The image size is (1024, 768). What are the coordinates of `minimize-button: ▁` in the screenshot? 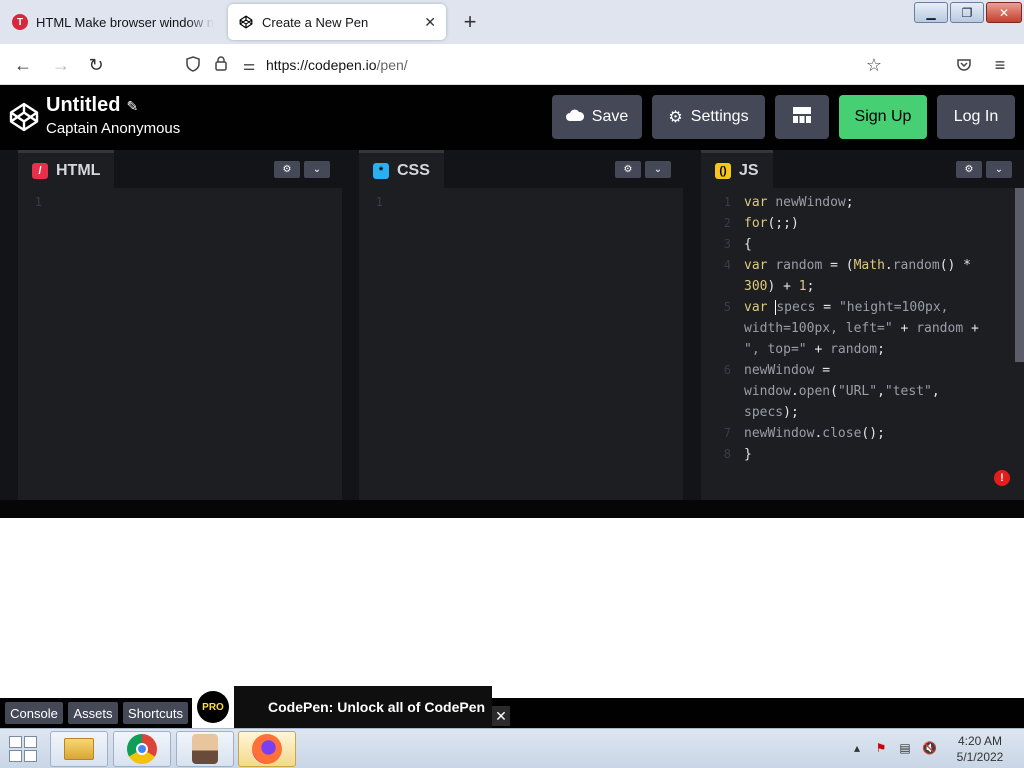 It's located at (931, 12).